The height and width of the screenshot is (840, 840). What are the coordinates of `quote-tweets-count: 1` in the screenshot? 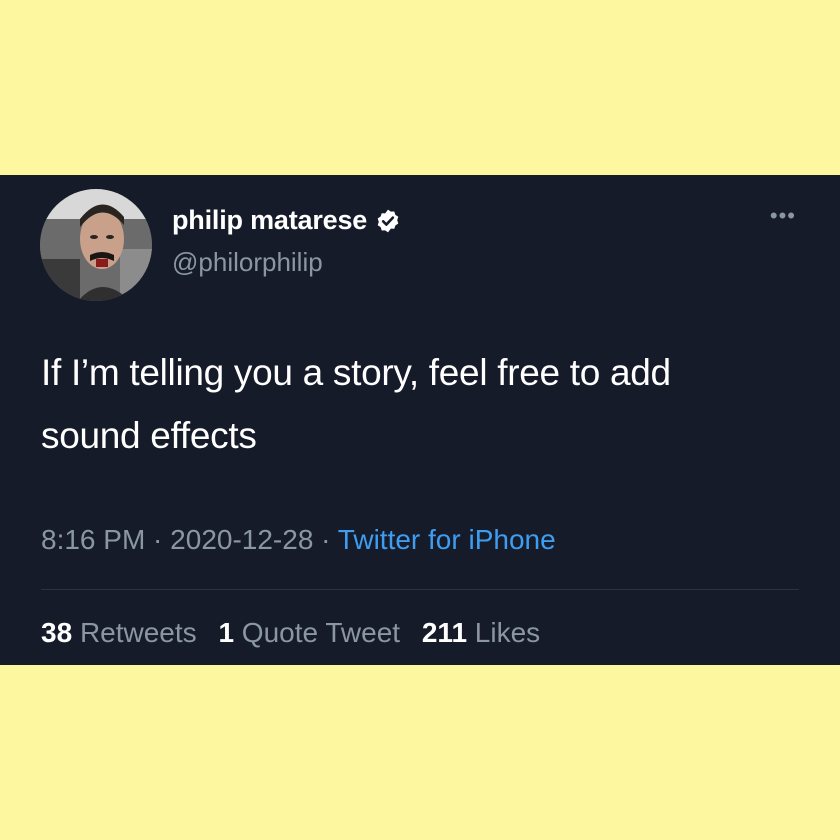 It's located at (226, 632).